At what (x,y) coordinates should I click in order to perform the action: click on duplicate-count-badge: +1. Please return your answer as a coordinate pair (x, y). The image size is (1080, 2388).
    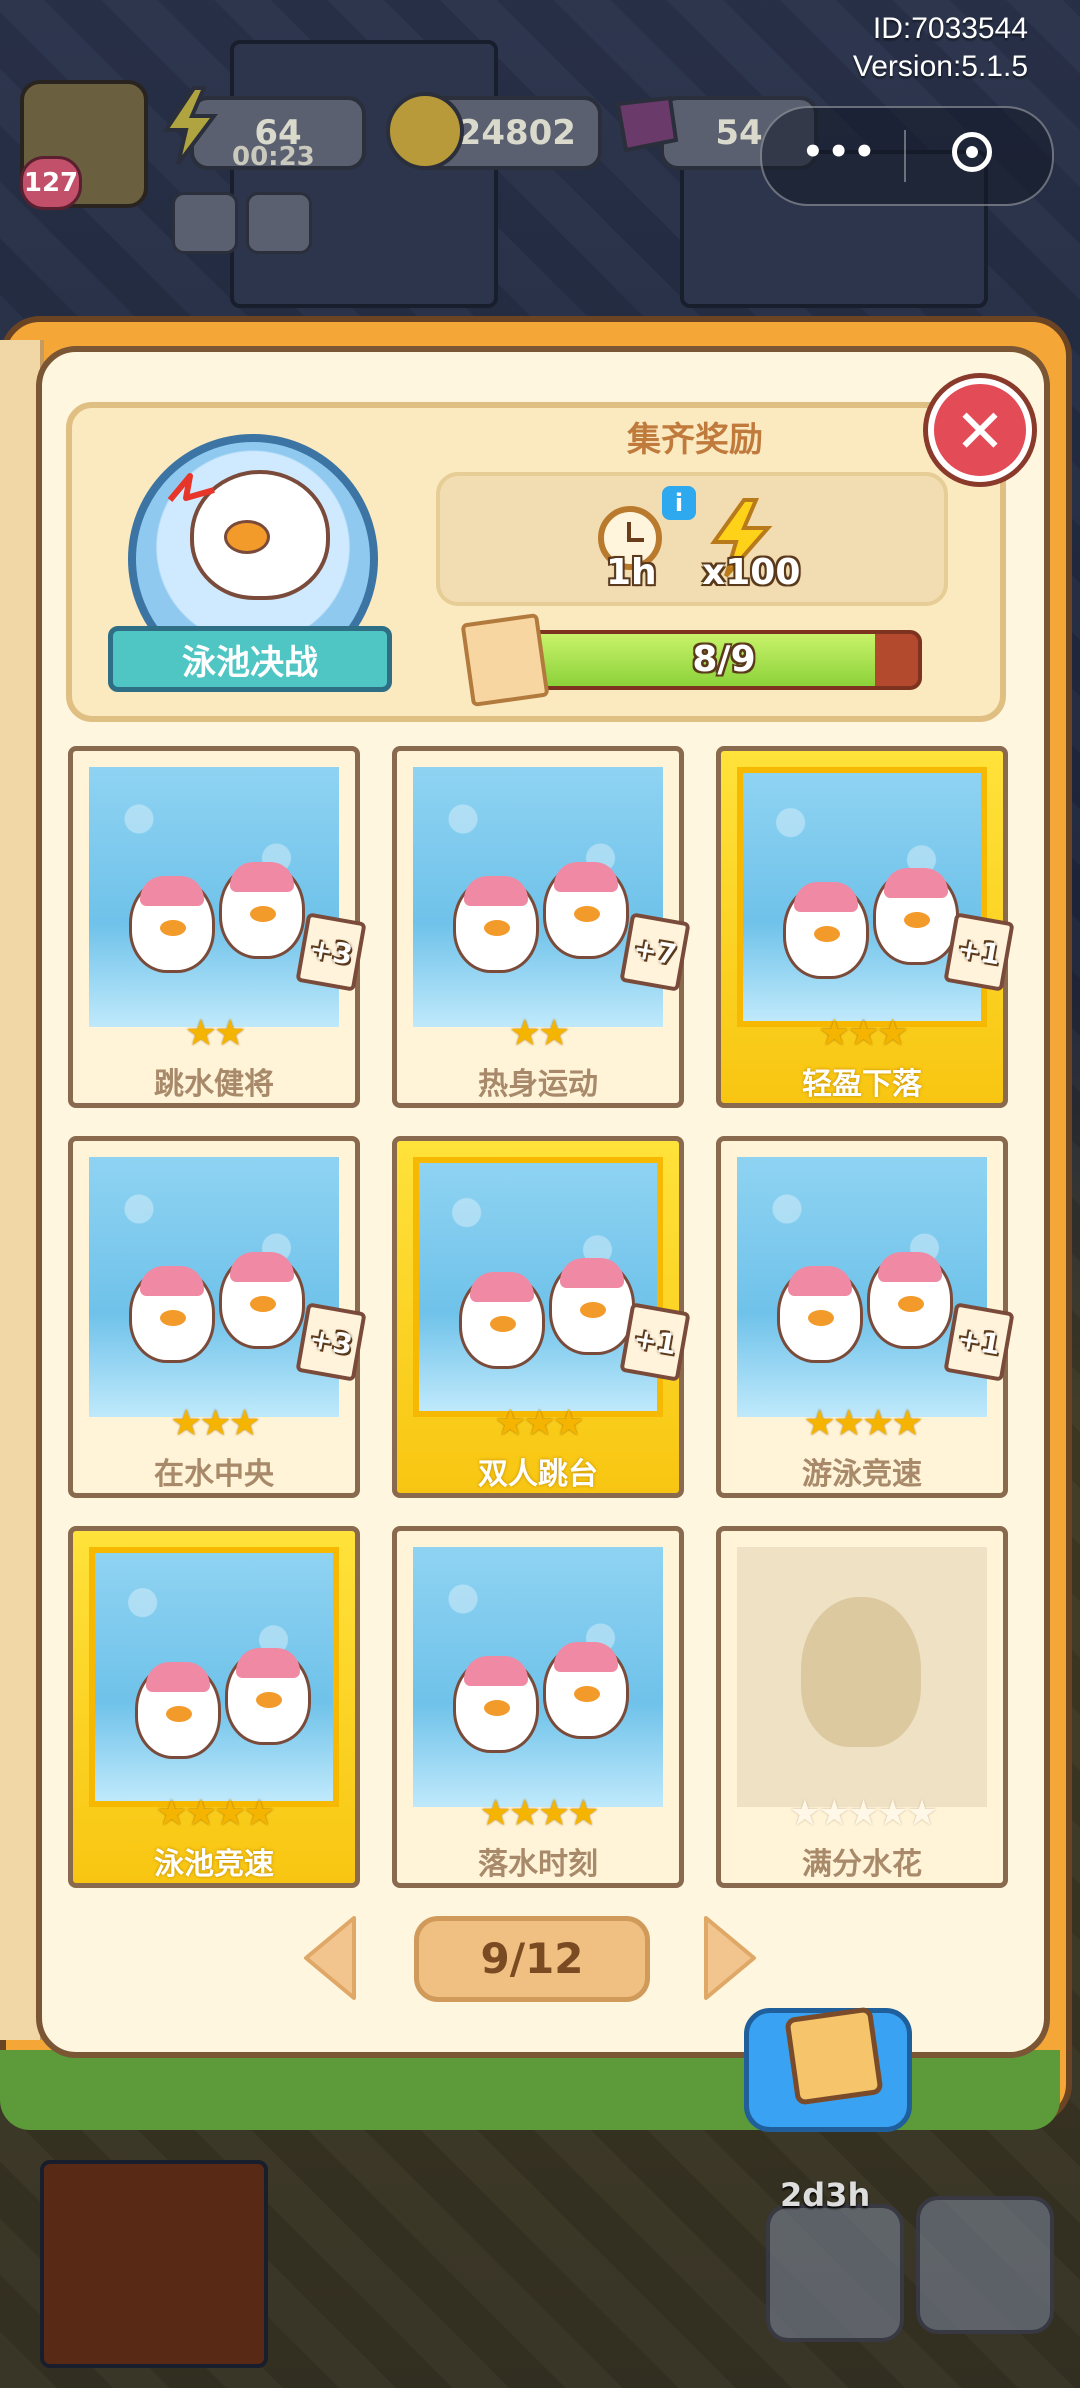
    Looking at the image, I should click on (979, 952).